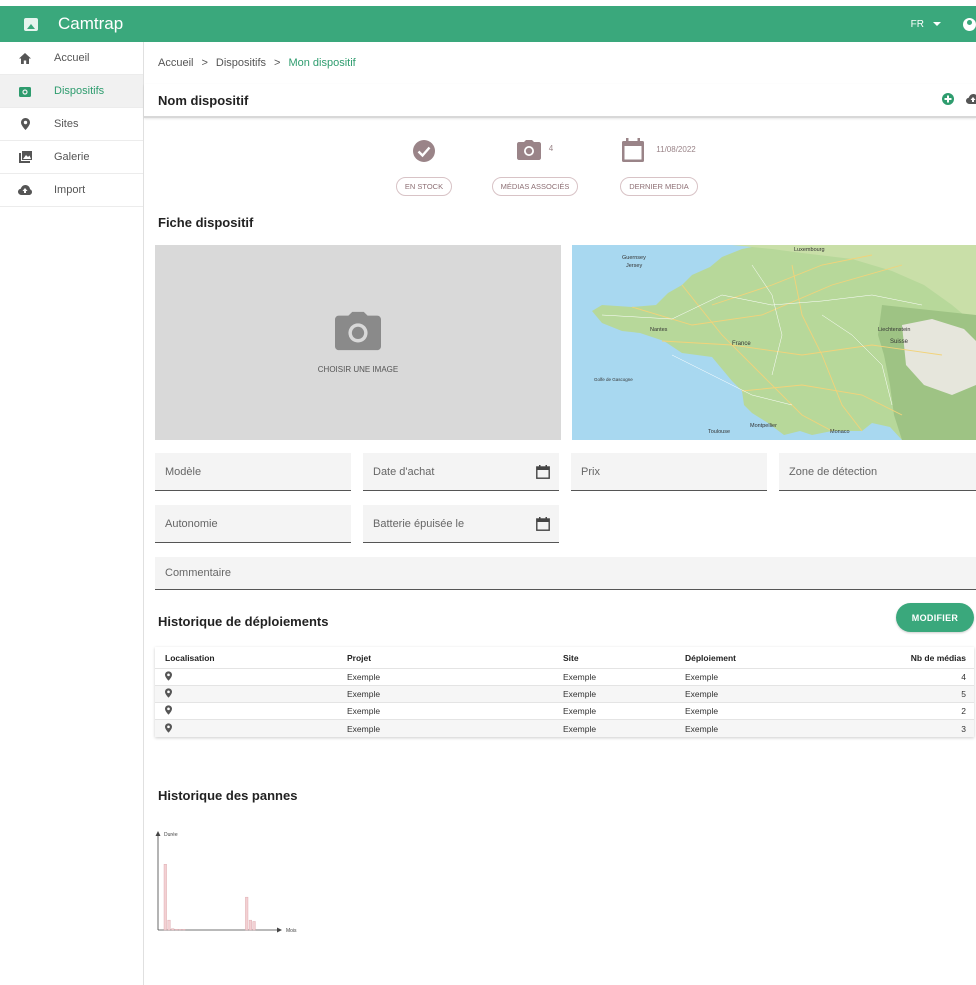  I want to click on map-label: Golfe de Gascogne, so click(613, 379).